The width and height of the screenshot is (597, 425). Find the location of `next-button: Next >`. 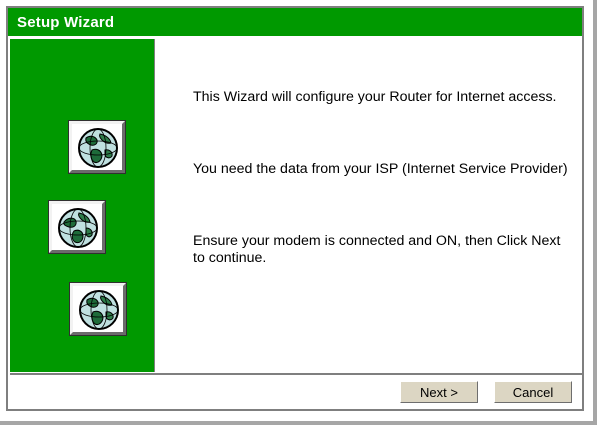

next-button: Next > is located at coordinates (439, 392).